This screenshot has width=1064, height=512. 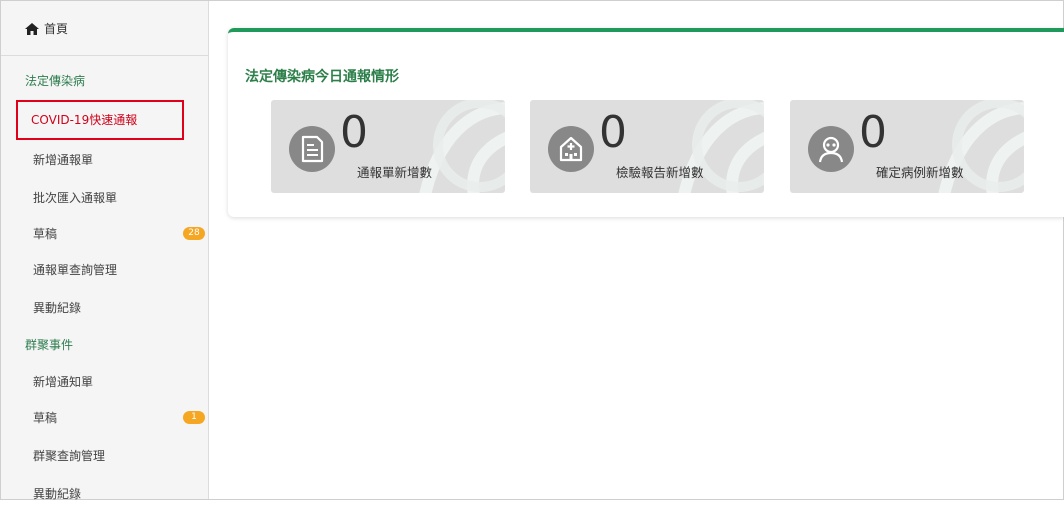 I want to click on sidebar-item-new-notice: 新增通知單, so click(x=104, y=381).